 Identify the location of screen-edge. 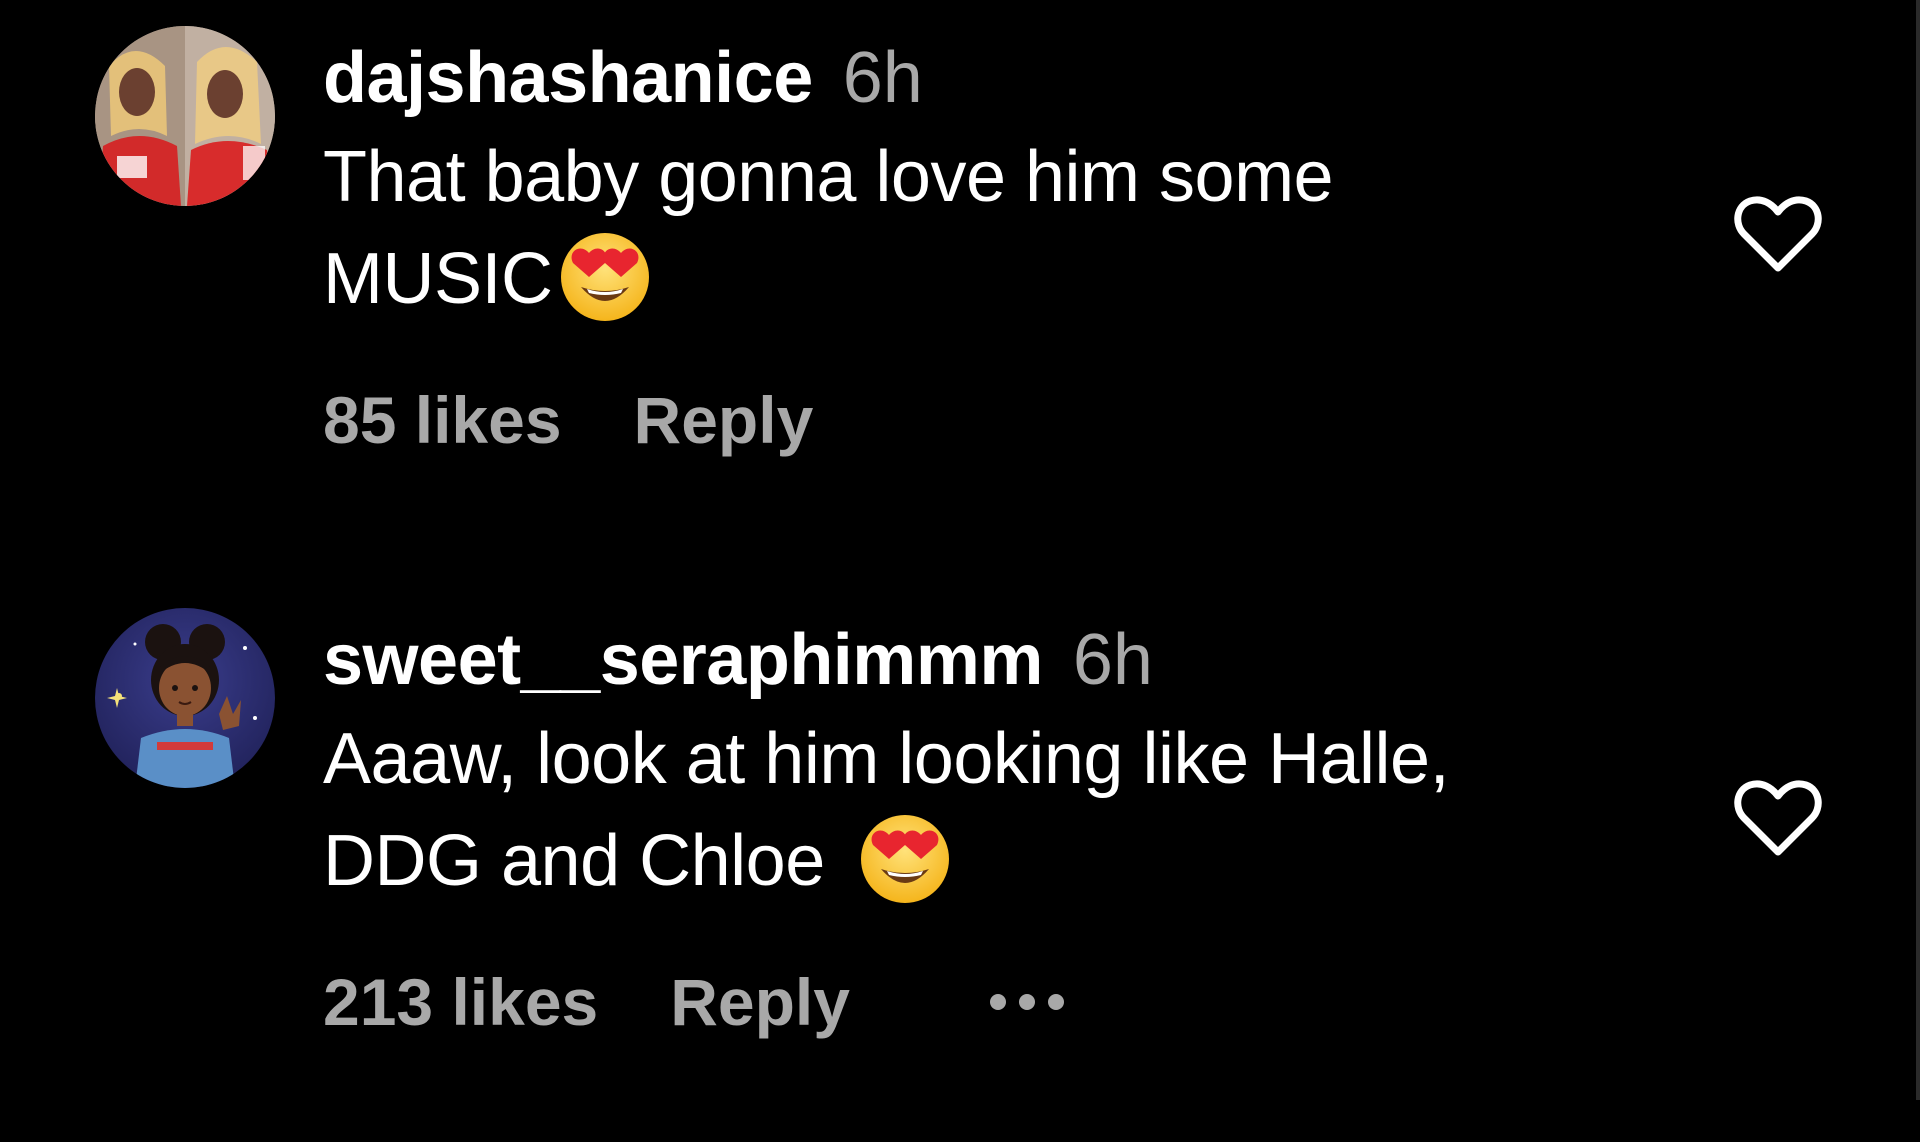
(1918, 550).